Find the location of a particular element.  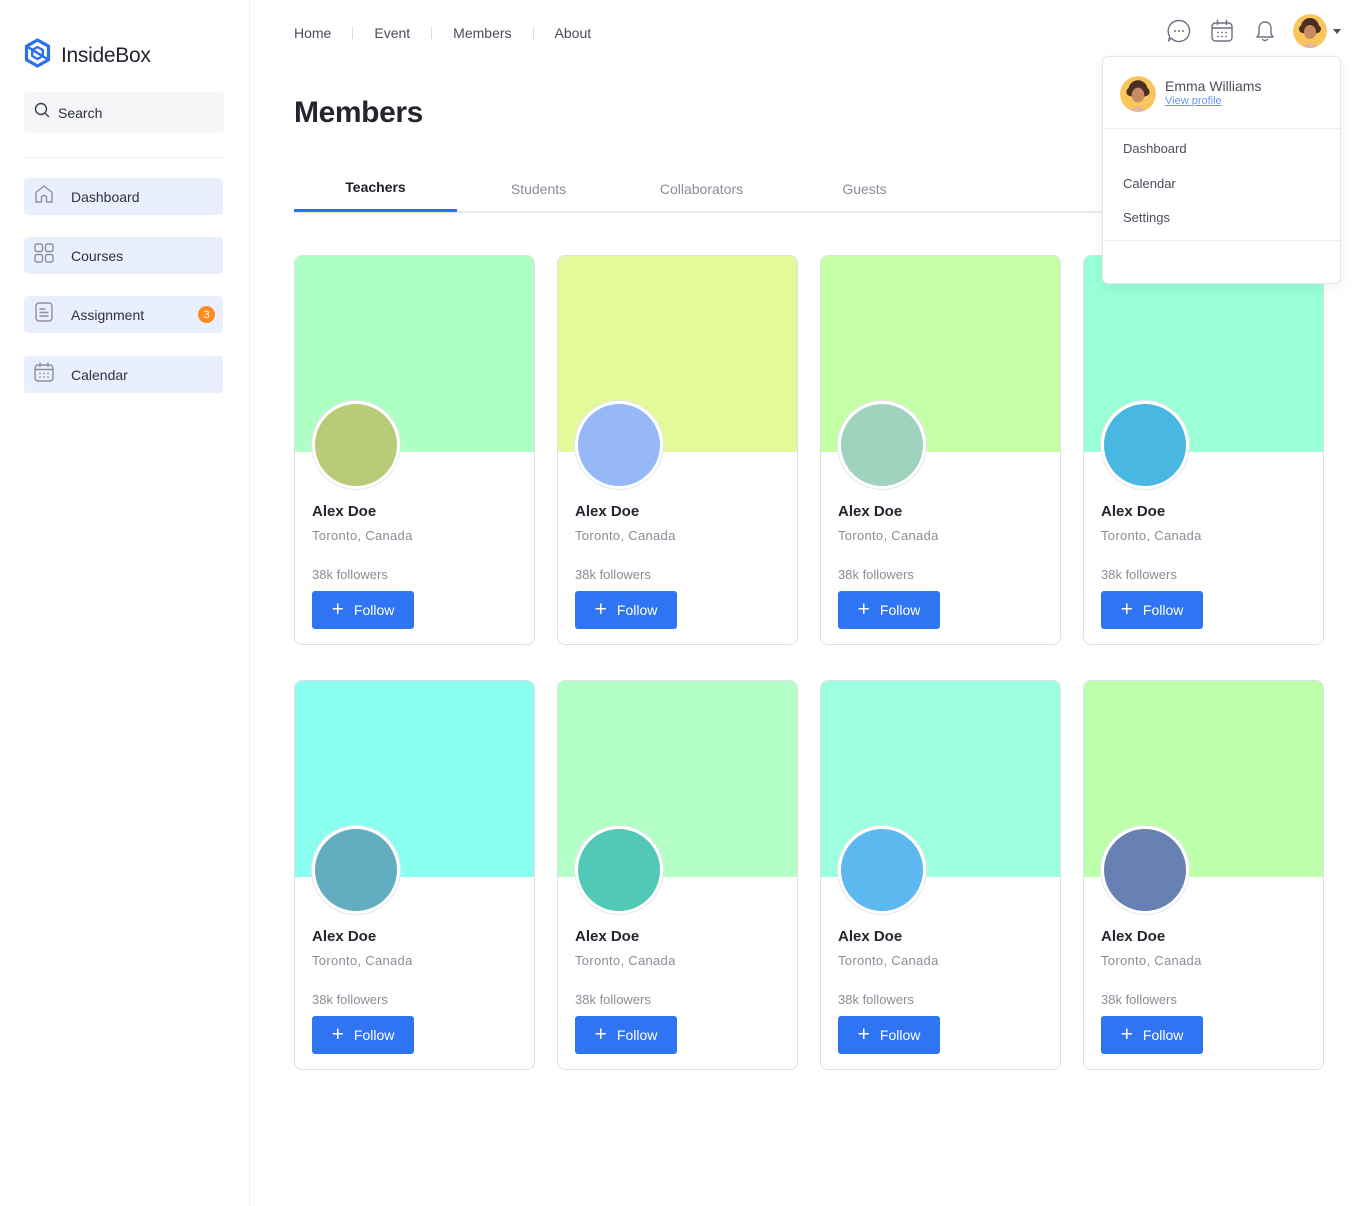

sidebar-item-label: Courses is located at coordinates (97, 255).